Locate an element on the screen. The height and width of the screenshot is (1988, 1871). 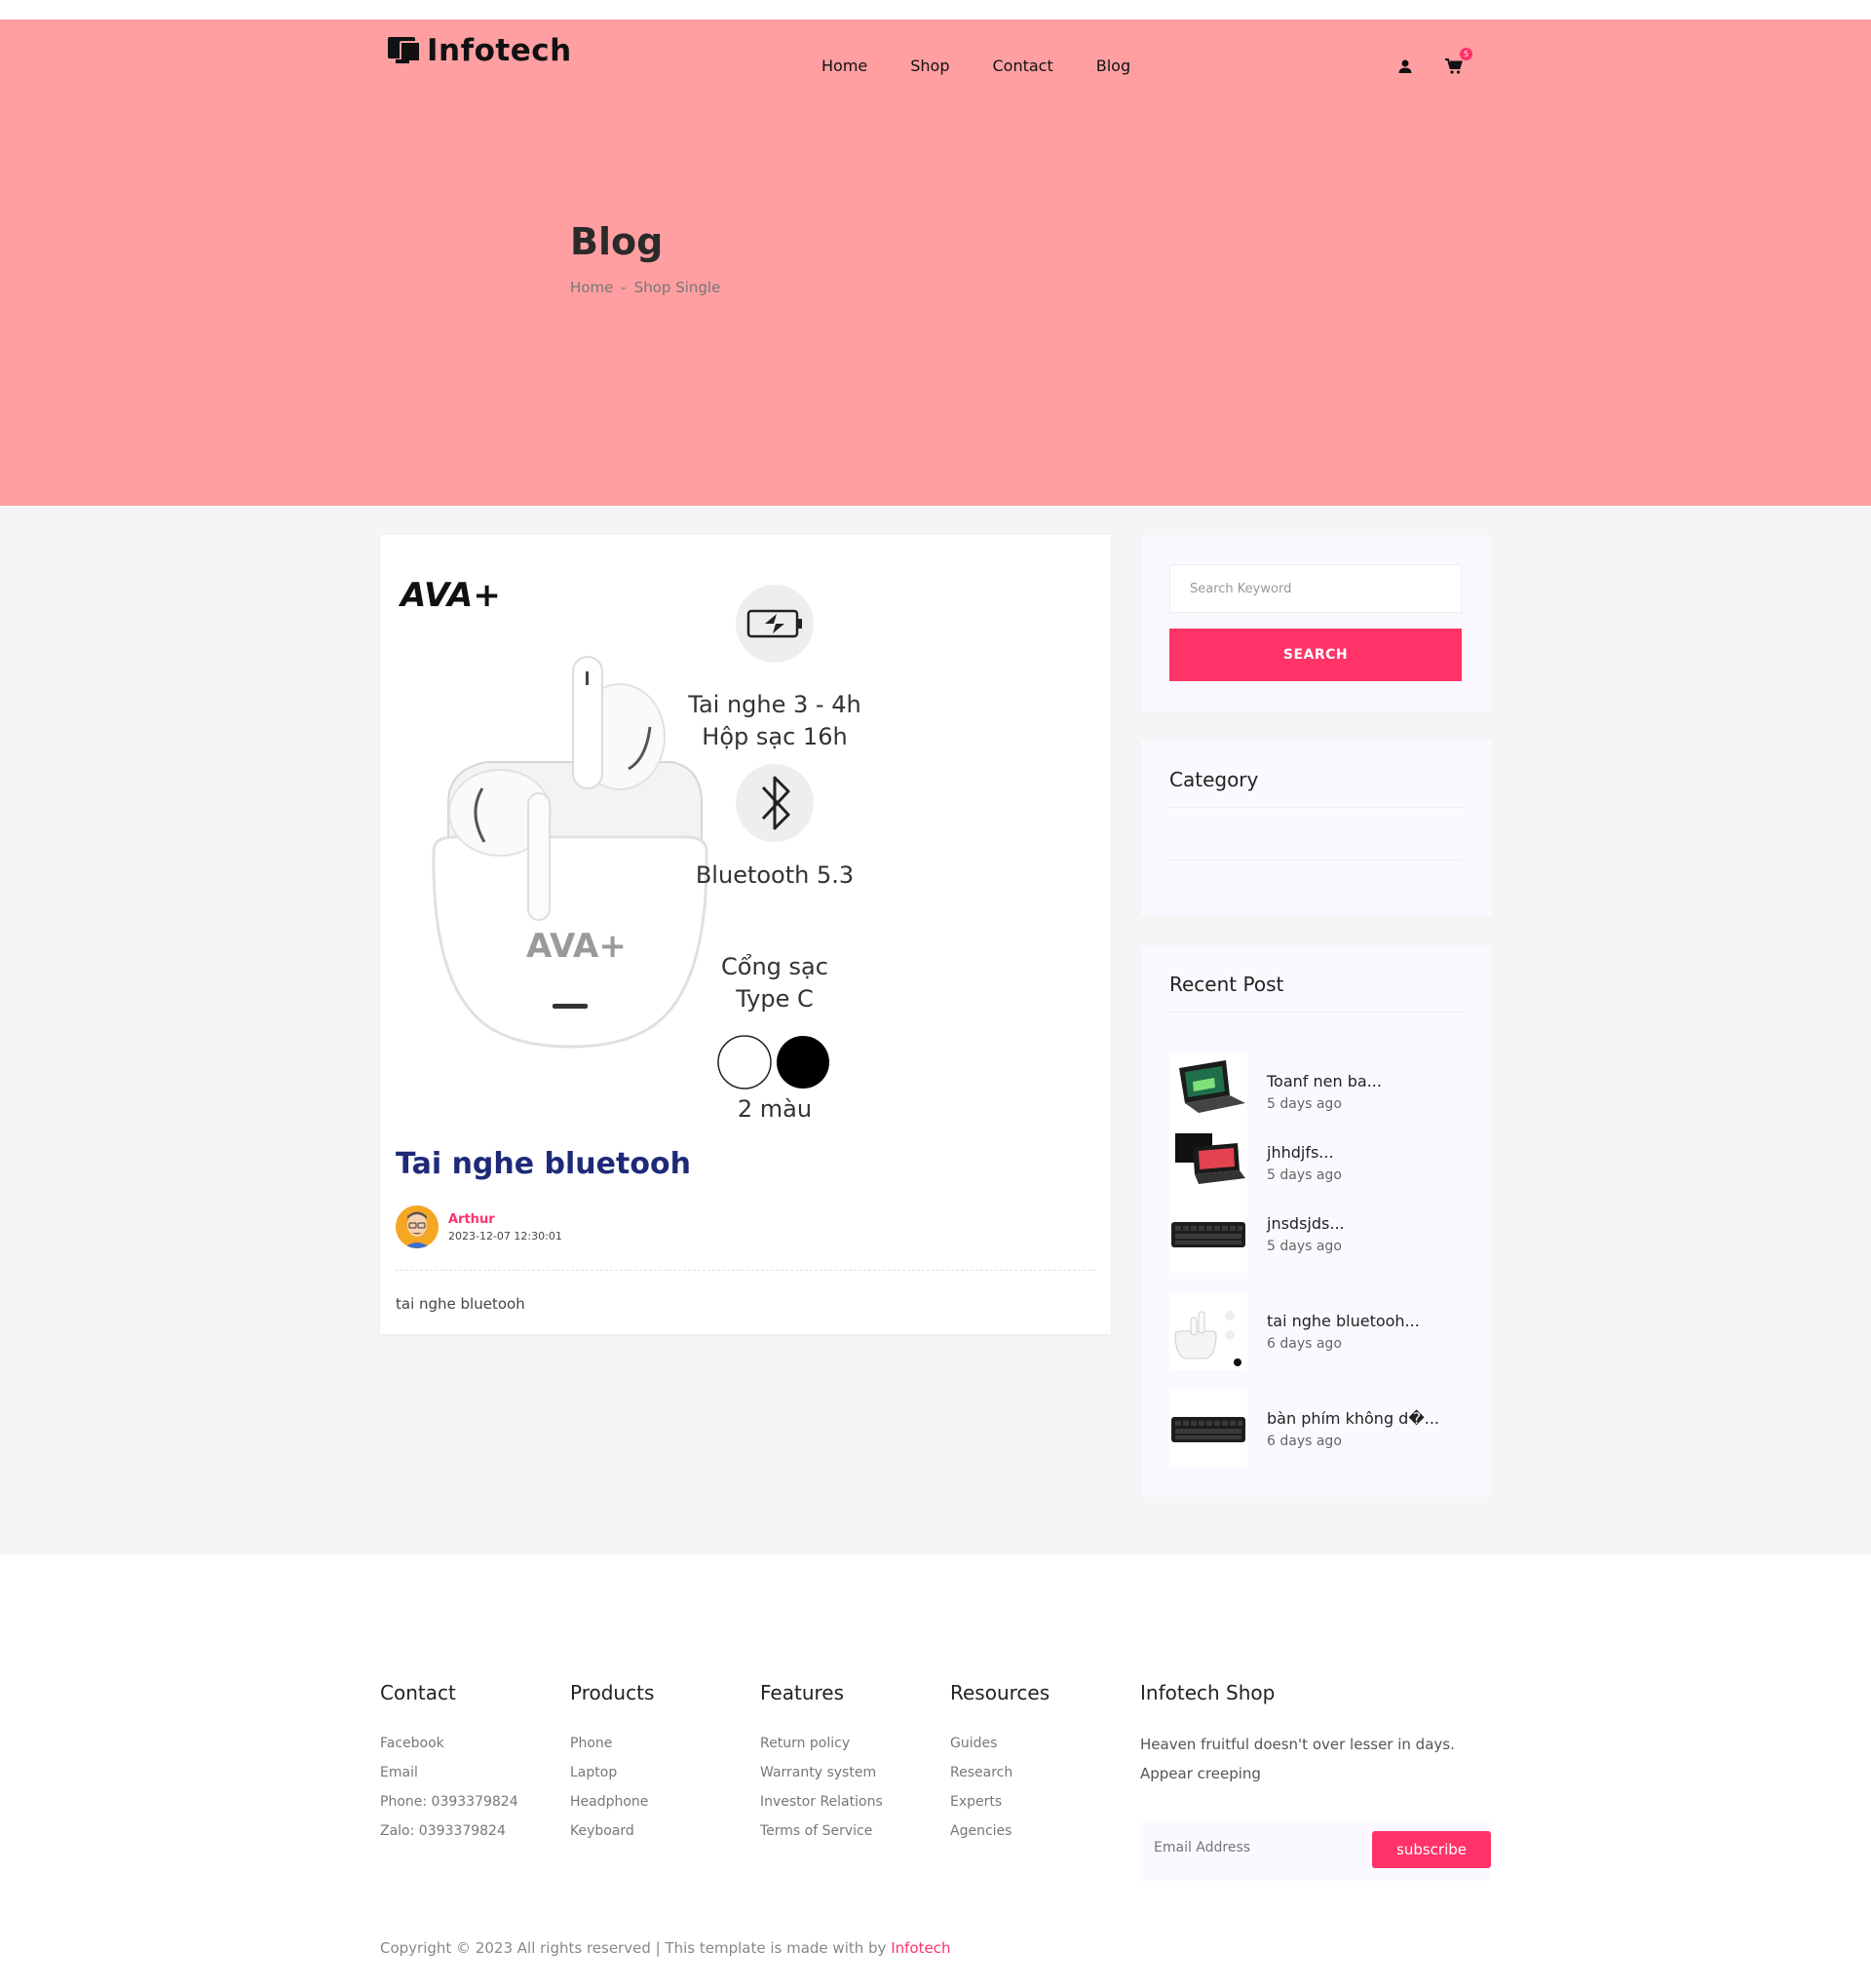
feature-bluetooth: Bluetooth 5.3 is located at coordinates (775, 875).